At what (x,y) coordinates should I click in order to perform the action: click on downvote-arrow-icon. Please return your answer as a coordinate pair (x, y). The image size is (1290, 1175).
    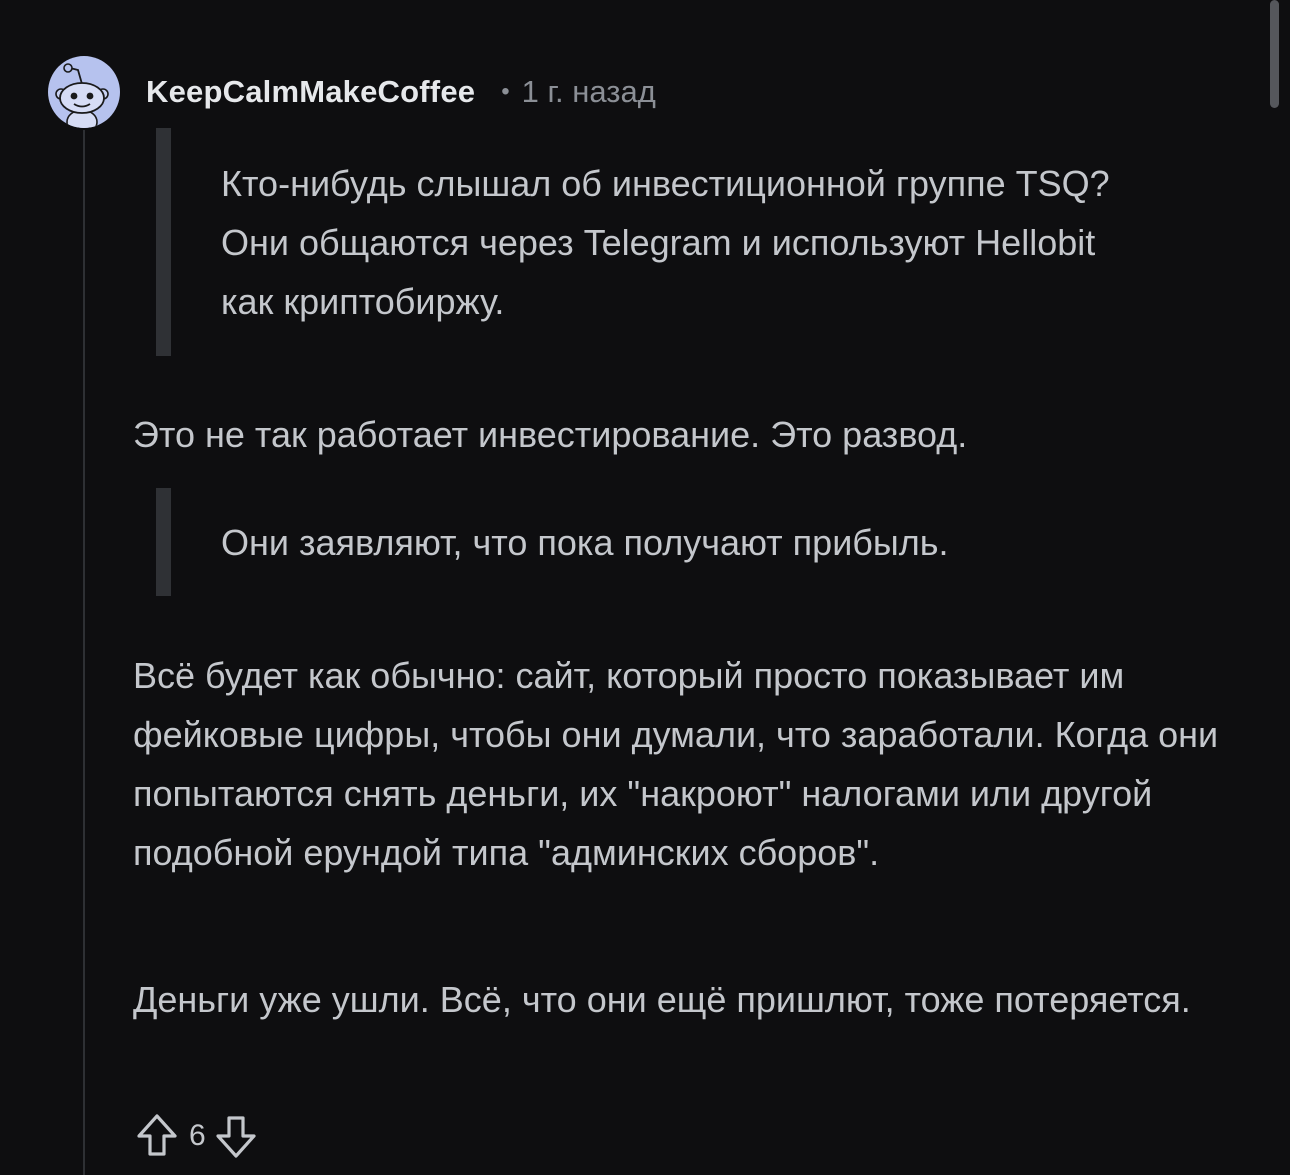
    Looking at the image, I should click on (236, 1136).